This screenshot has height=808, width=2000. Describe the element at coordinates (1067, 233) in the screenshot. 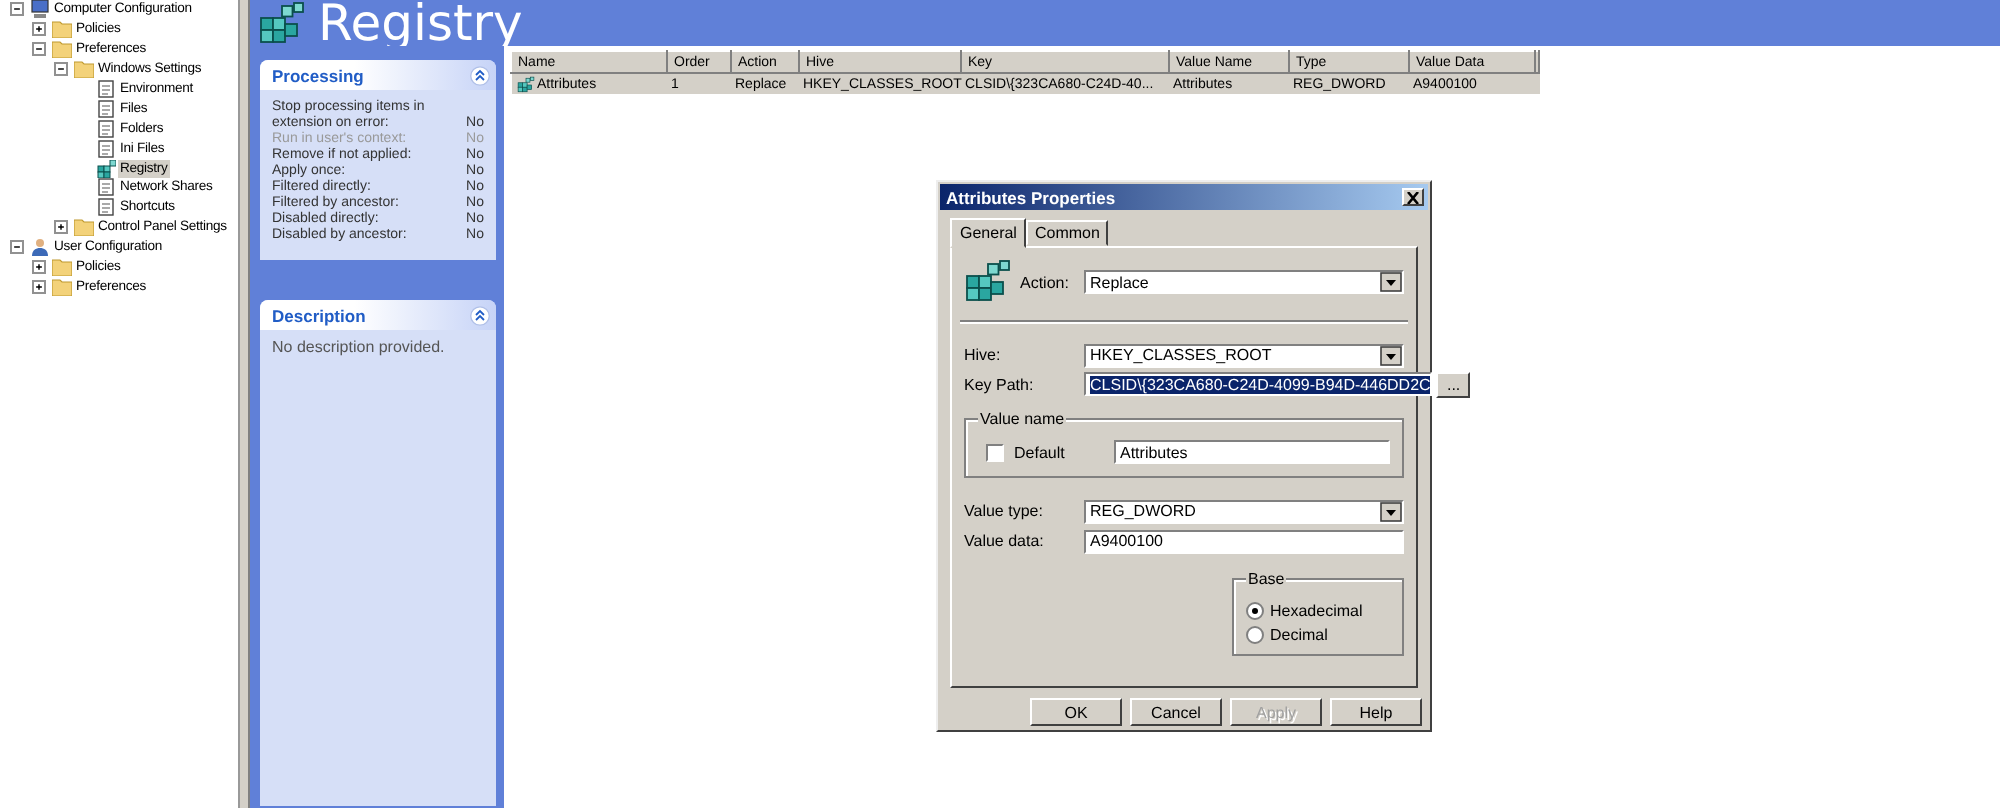

I see `tab: Common` at that location.